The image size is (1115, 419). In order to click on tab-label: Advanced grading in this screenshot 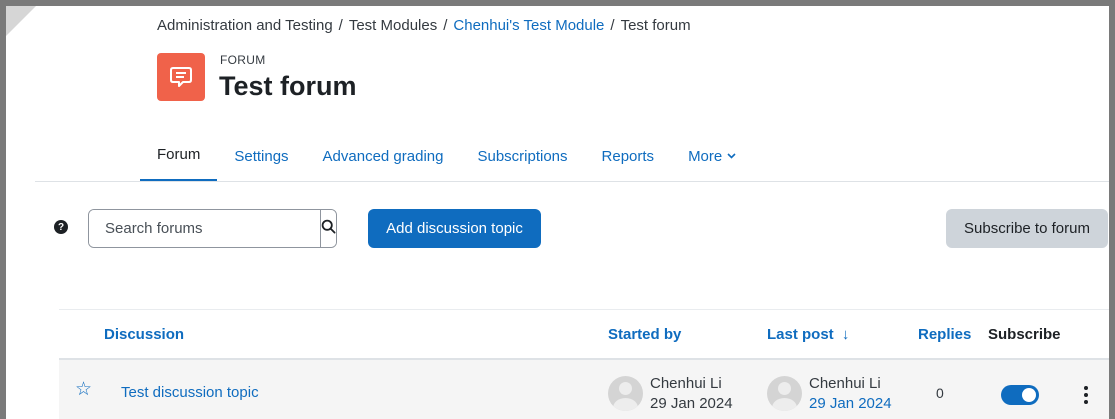, I will do `click(383, 156)`.